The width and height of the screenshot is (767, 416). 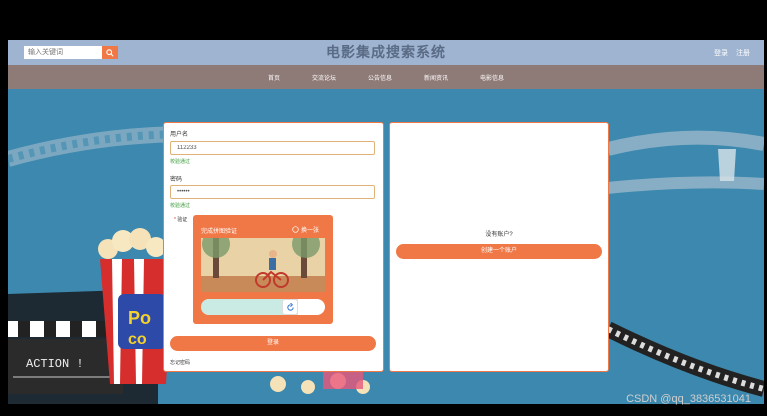 What do you see at coordinates (180, 162) in the screenshot?
I see `username-status: 校验通过` at bounding box center [180, 162].